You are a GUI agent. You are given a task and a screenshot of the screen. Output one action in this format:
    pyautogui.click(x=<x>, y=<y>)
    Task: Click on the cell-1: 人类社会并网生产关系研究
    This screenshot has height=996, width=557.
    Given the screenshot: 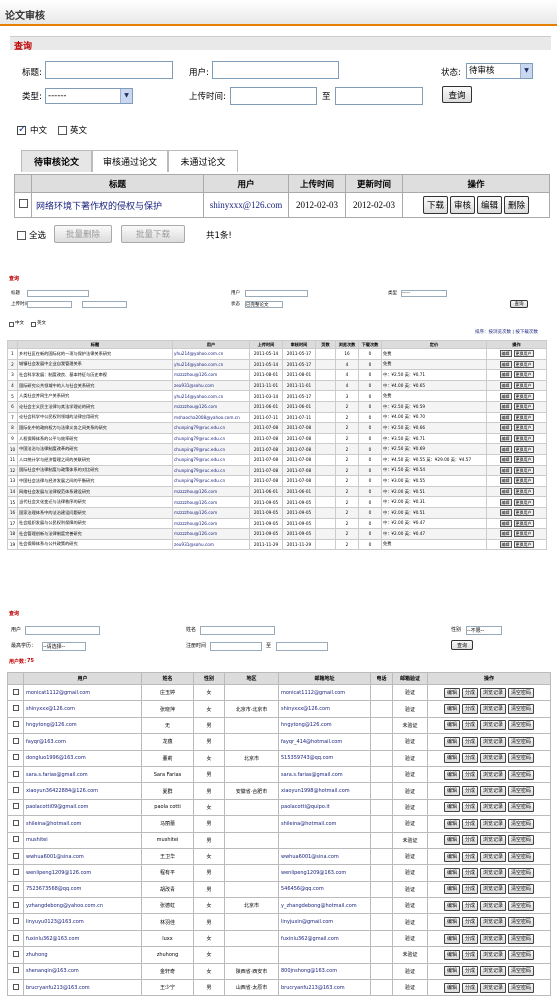 What is the action you would take?
    pyautogui.click(x=95, y=396)
    